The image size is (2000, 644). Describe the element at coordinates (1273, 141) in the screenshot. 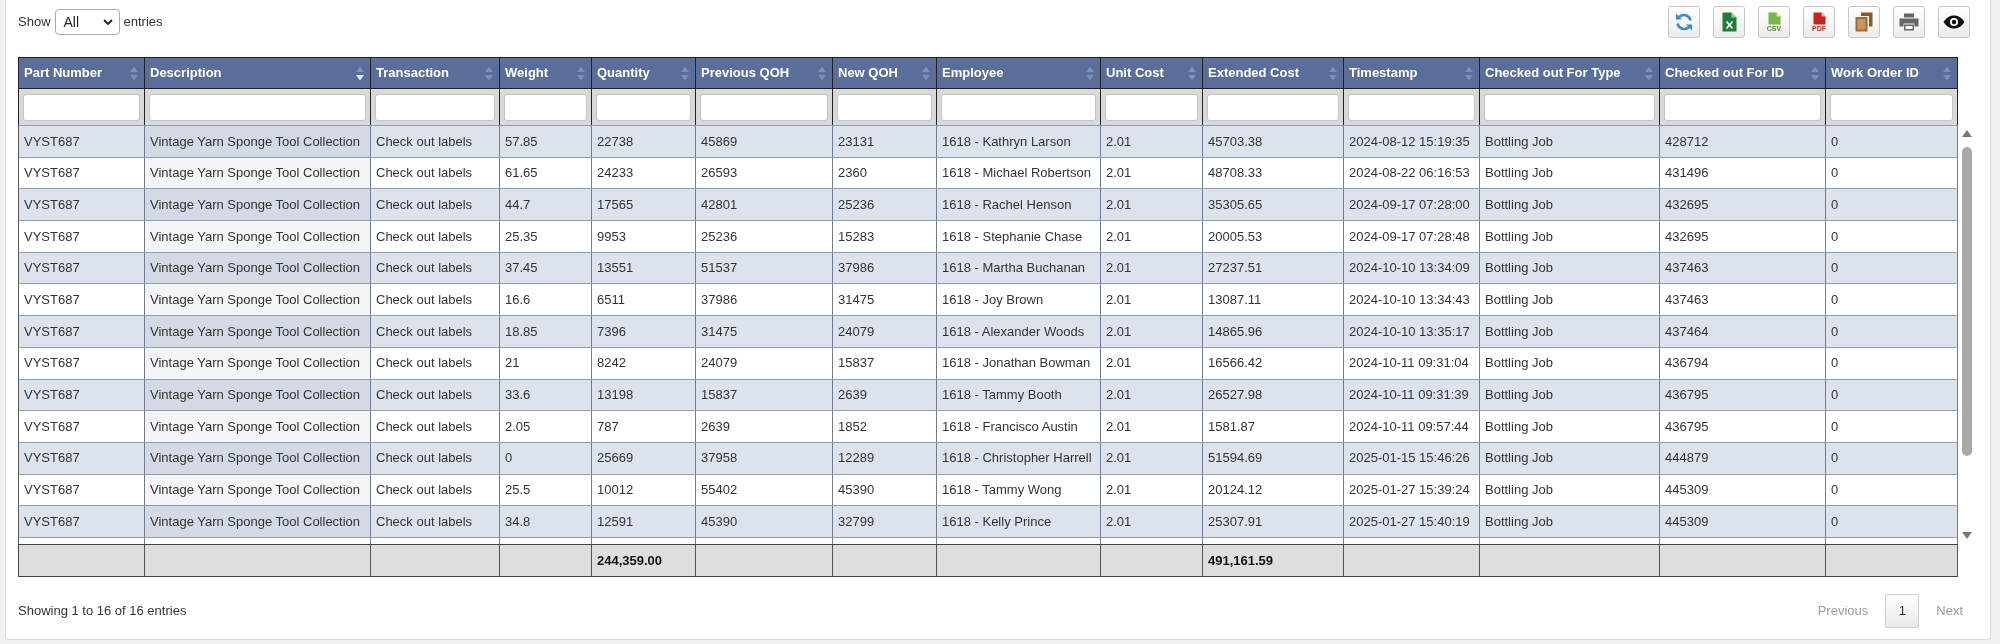

I see `table-cell: 45703.38` at that location.